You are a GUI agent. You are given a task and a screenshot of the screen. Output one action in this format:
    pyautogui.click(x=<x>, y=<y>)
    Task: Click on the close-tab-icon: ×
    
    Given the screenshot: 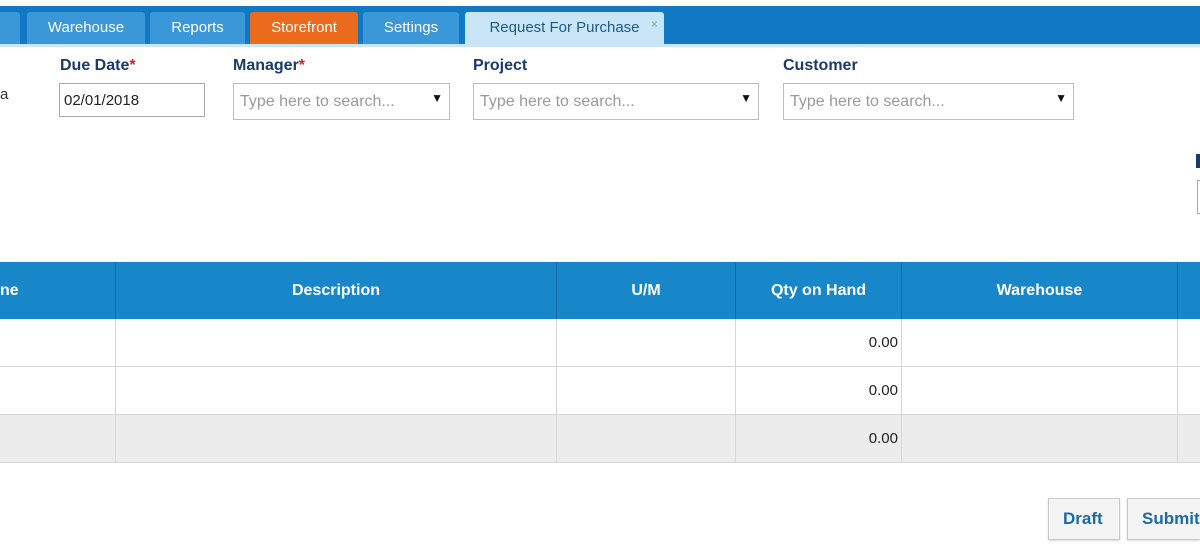 What is the action you would take?
    pyautogui.click(x=654, y=24)
    